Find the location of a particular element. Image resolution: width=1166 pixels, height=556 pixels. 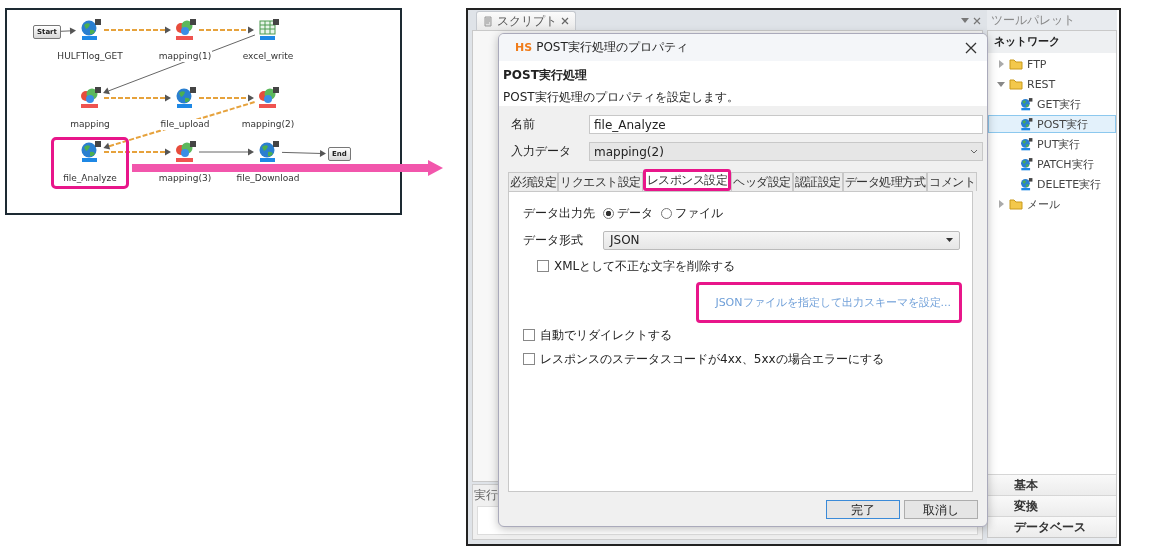

app-logo: HS is located at coordinates (524, 47).